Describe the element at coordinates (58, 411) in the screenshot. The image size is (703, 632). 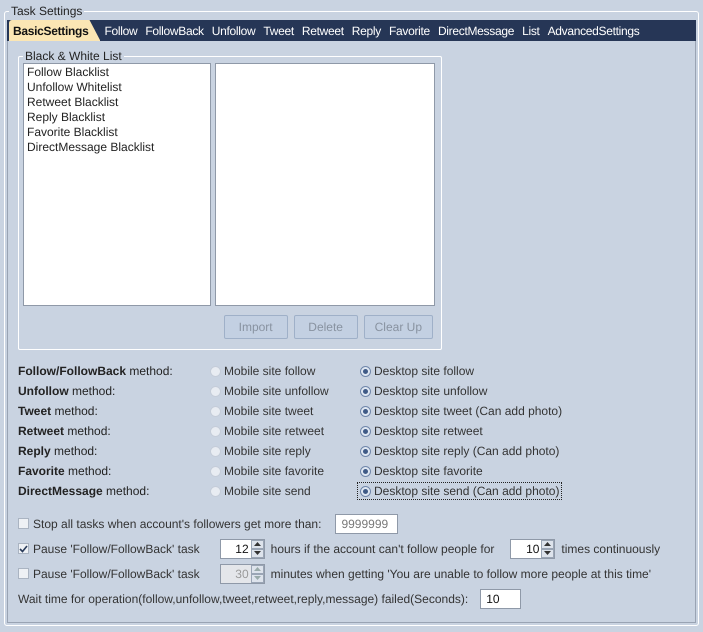
I see `method-label: Tweet method:` at that location.